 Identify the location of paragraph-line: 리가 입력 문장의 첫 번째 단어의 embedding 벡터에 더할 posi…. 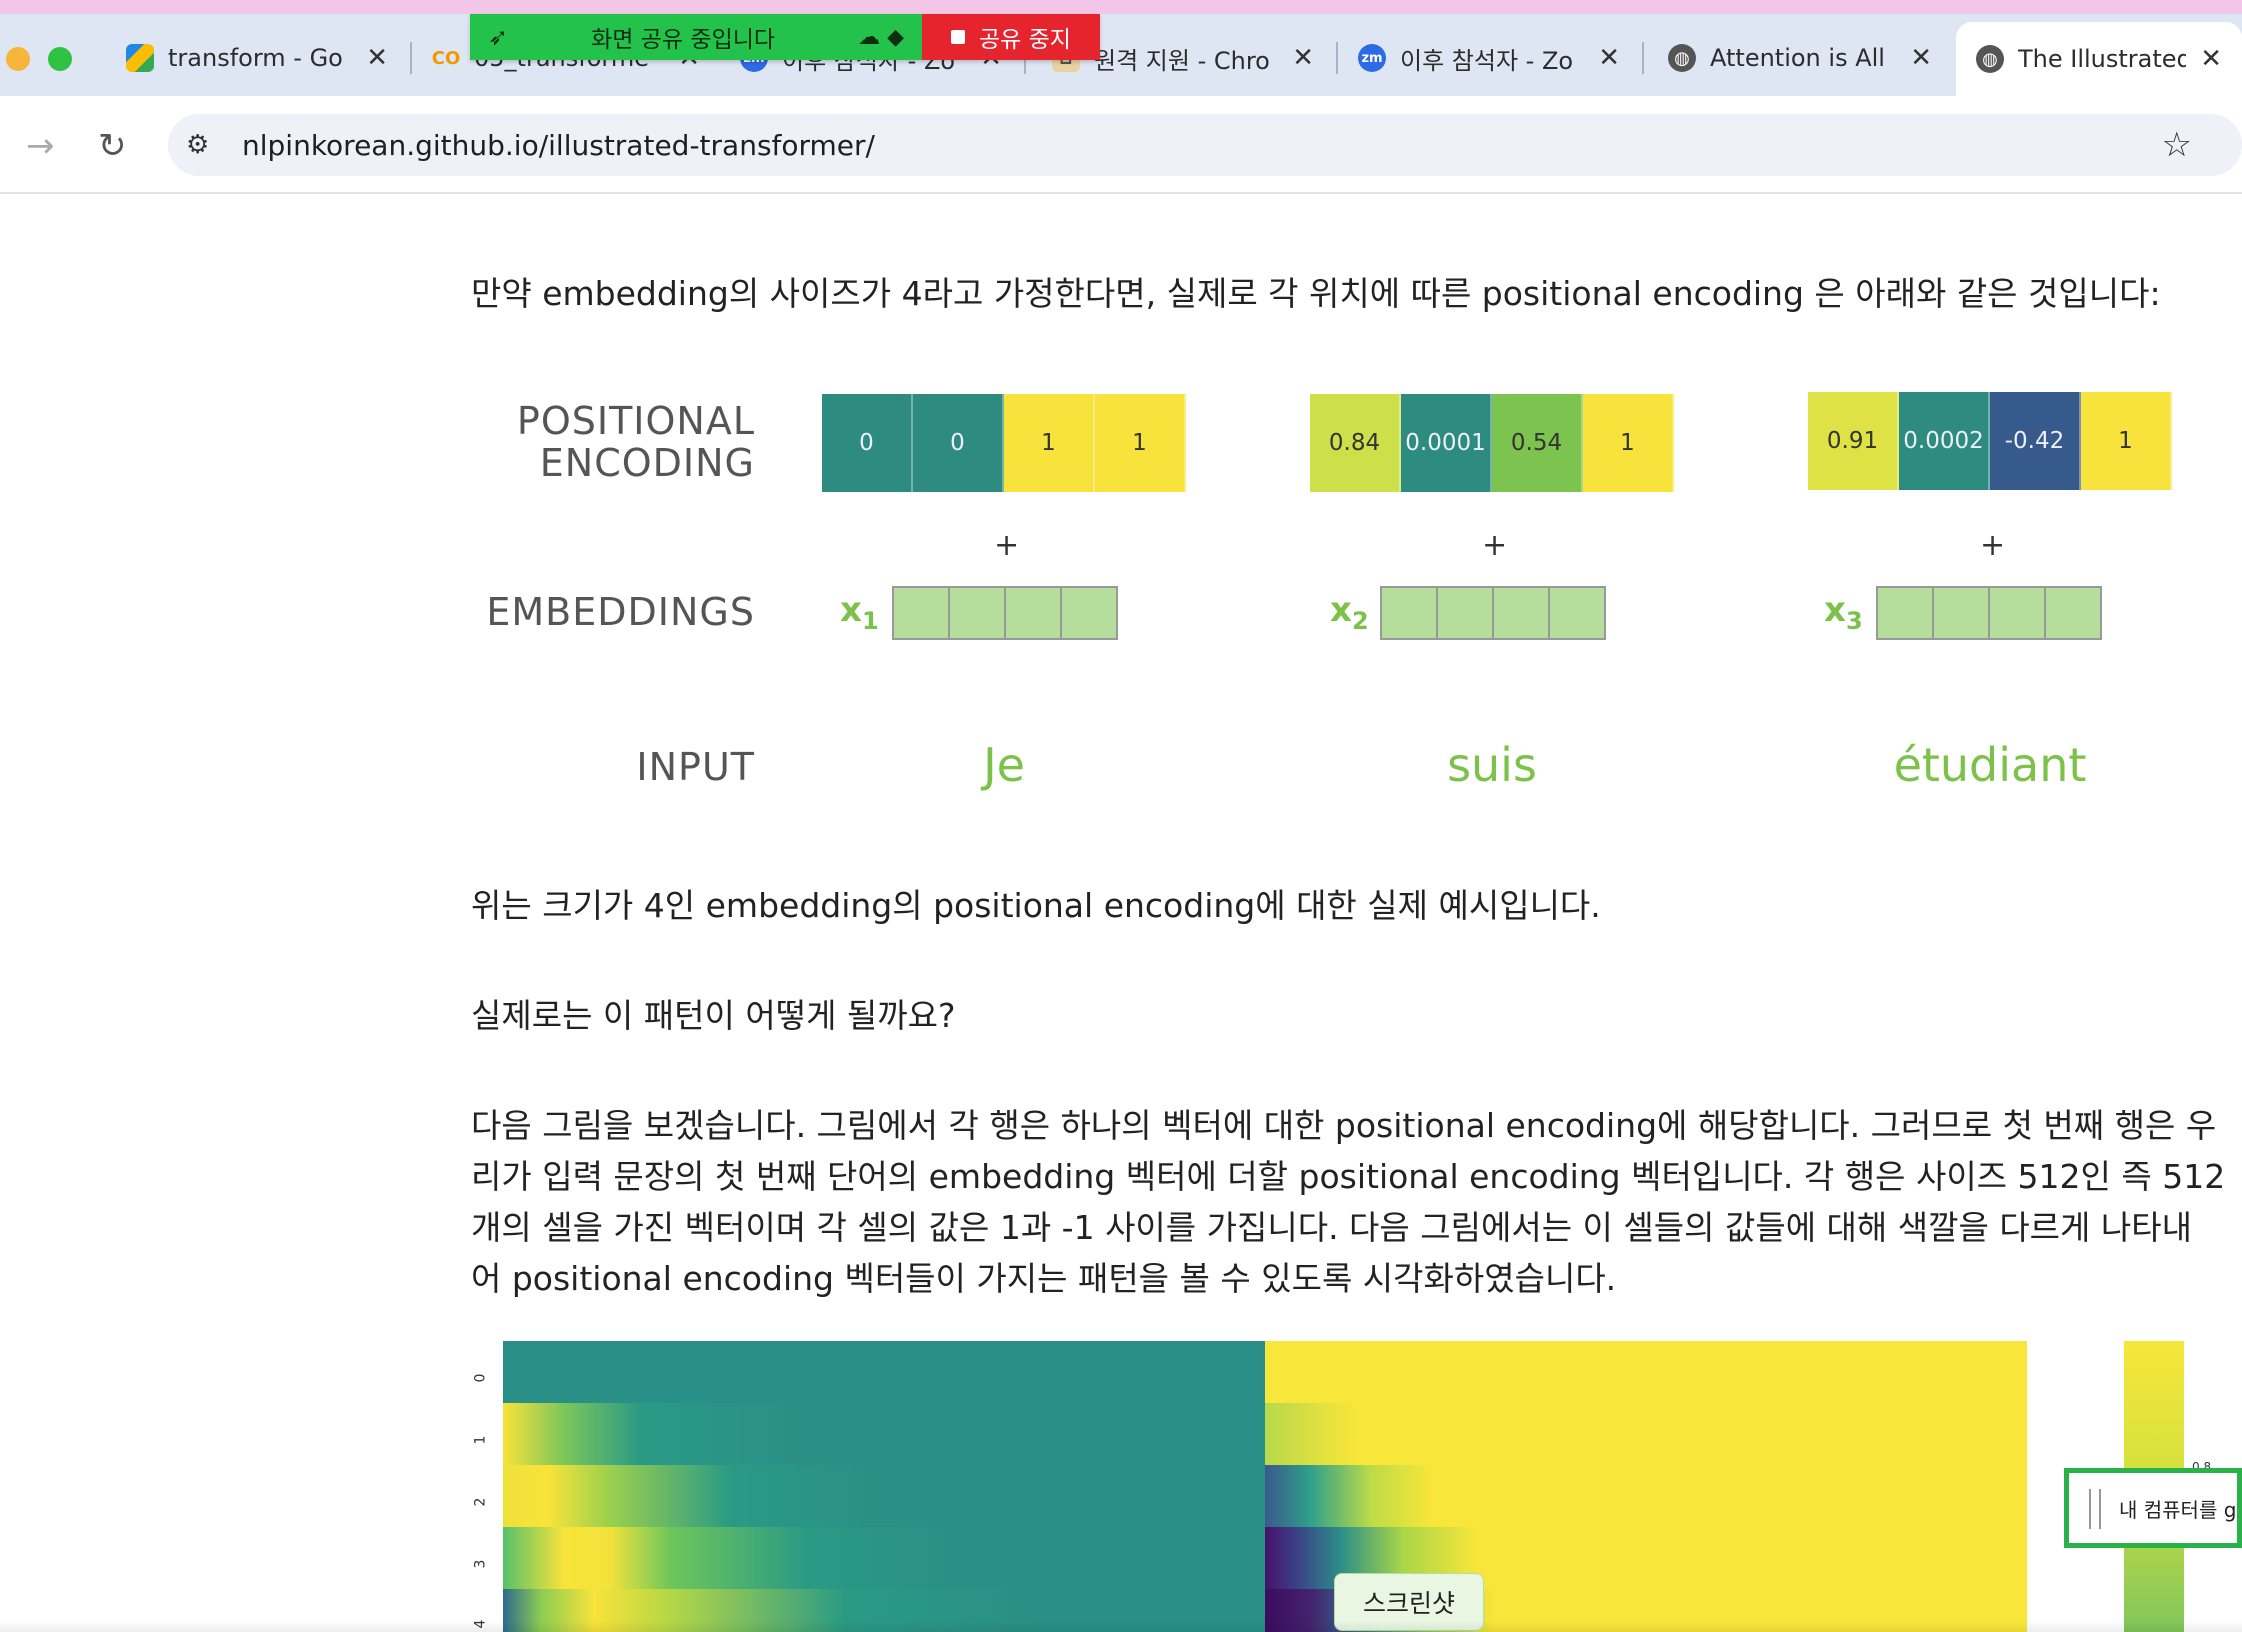
(1348, 1176).